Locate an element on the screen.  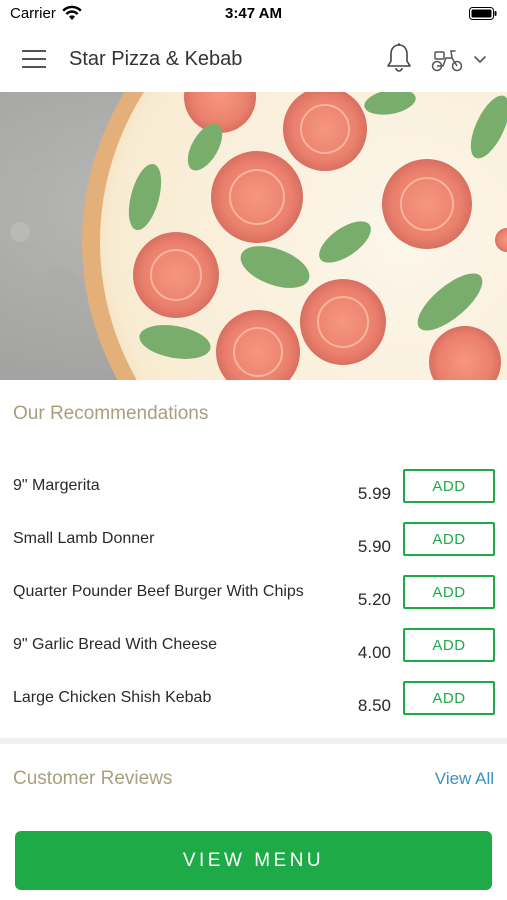
list-item: Large Chicken Shish Kebab 8.50 ADD is located at coordinates (253, 707).